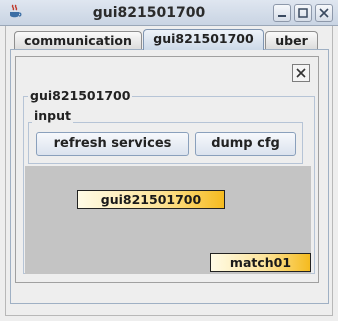 The height and width of the screenshot is (321, 338). What do you see at coordinates (282, 13) in the screenshot?
I see `minimize-button` at bounding box center [282, 13].